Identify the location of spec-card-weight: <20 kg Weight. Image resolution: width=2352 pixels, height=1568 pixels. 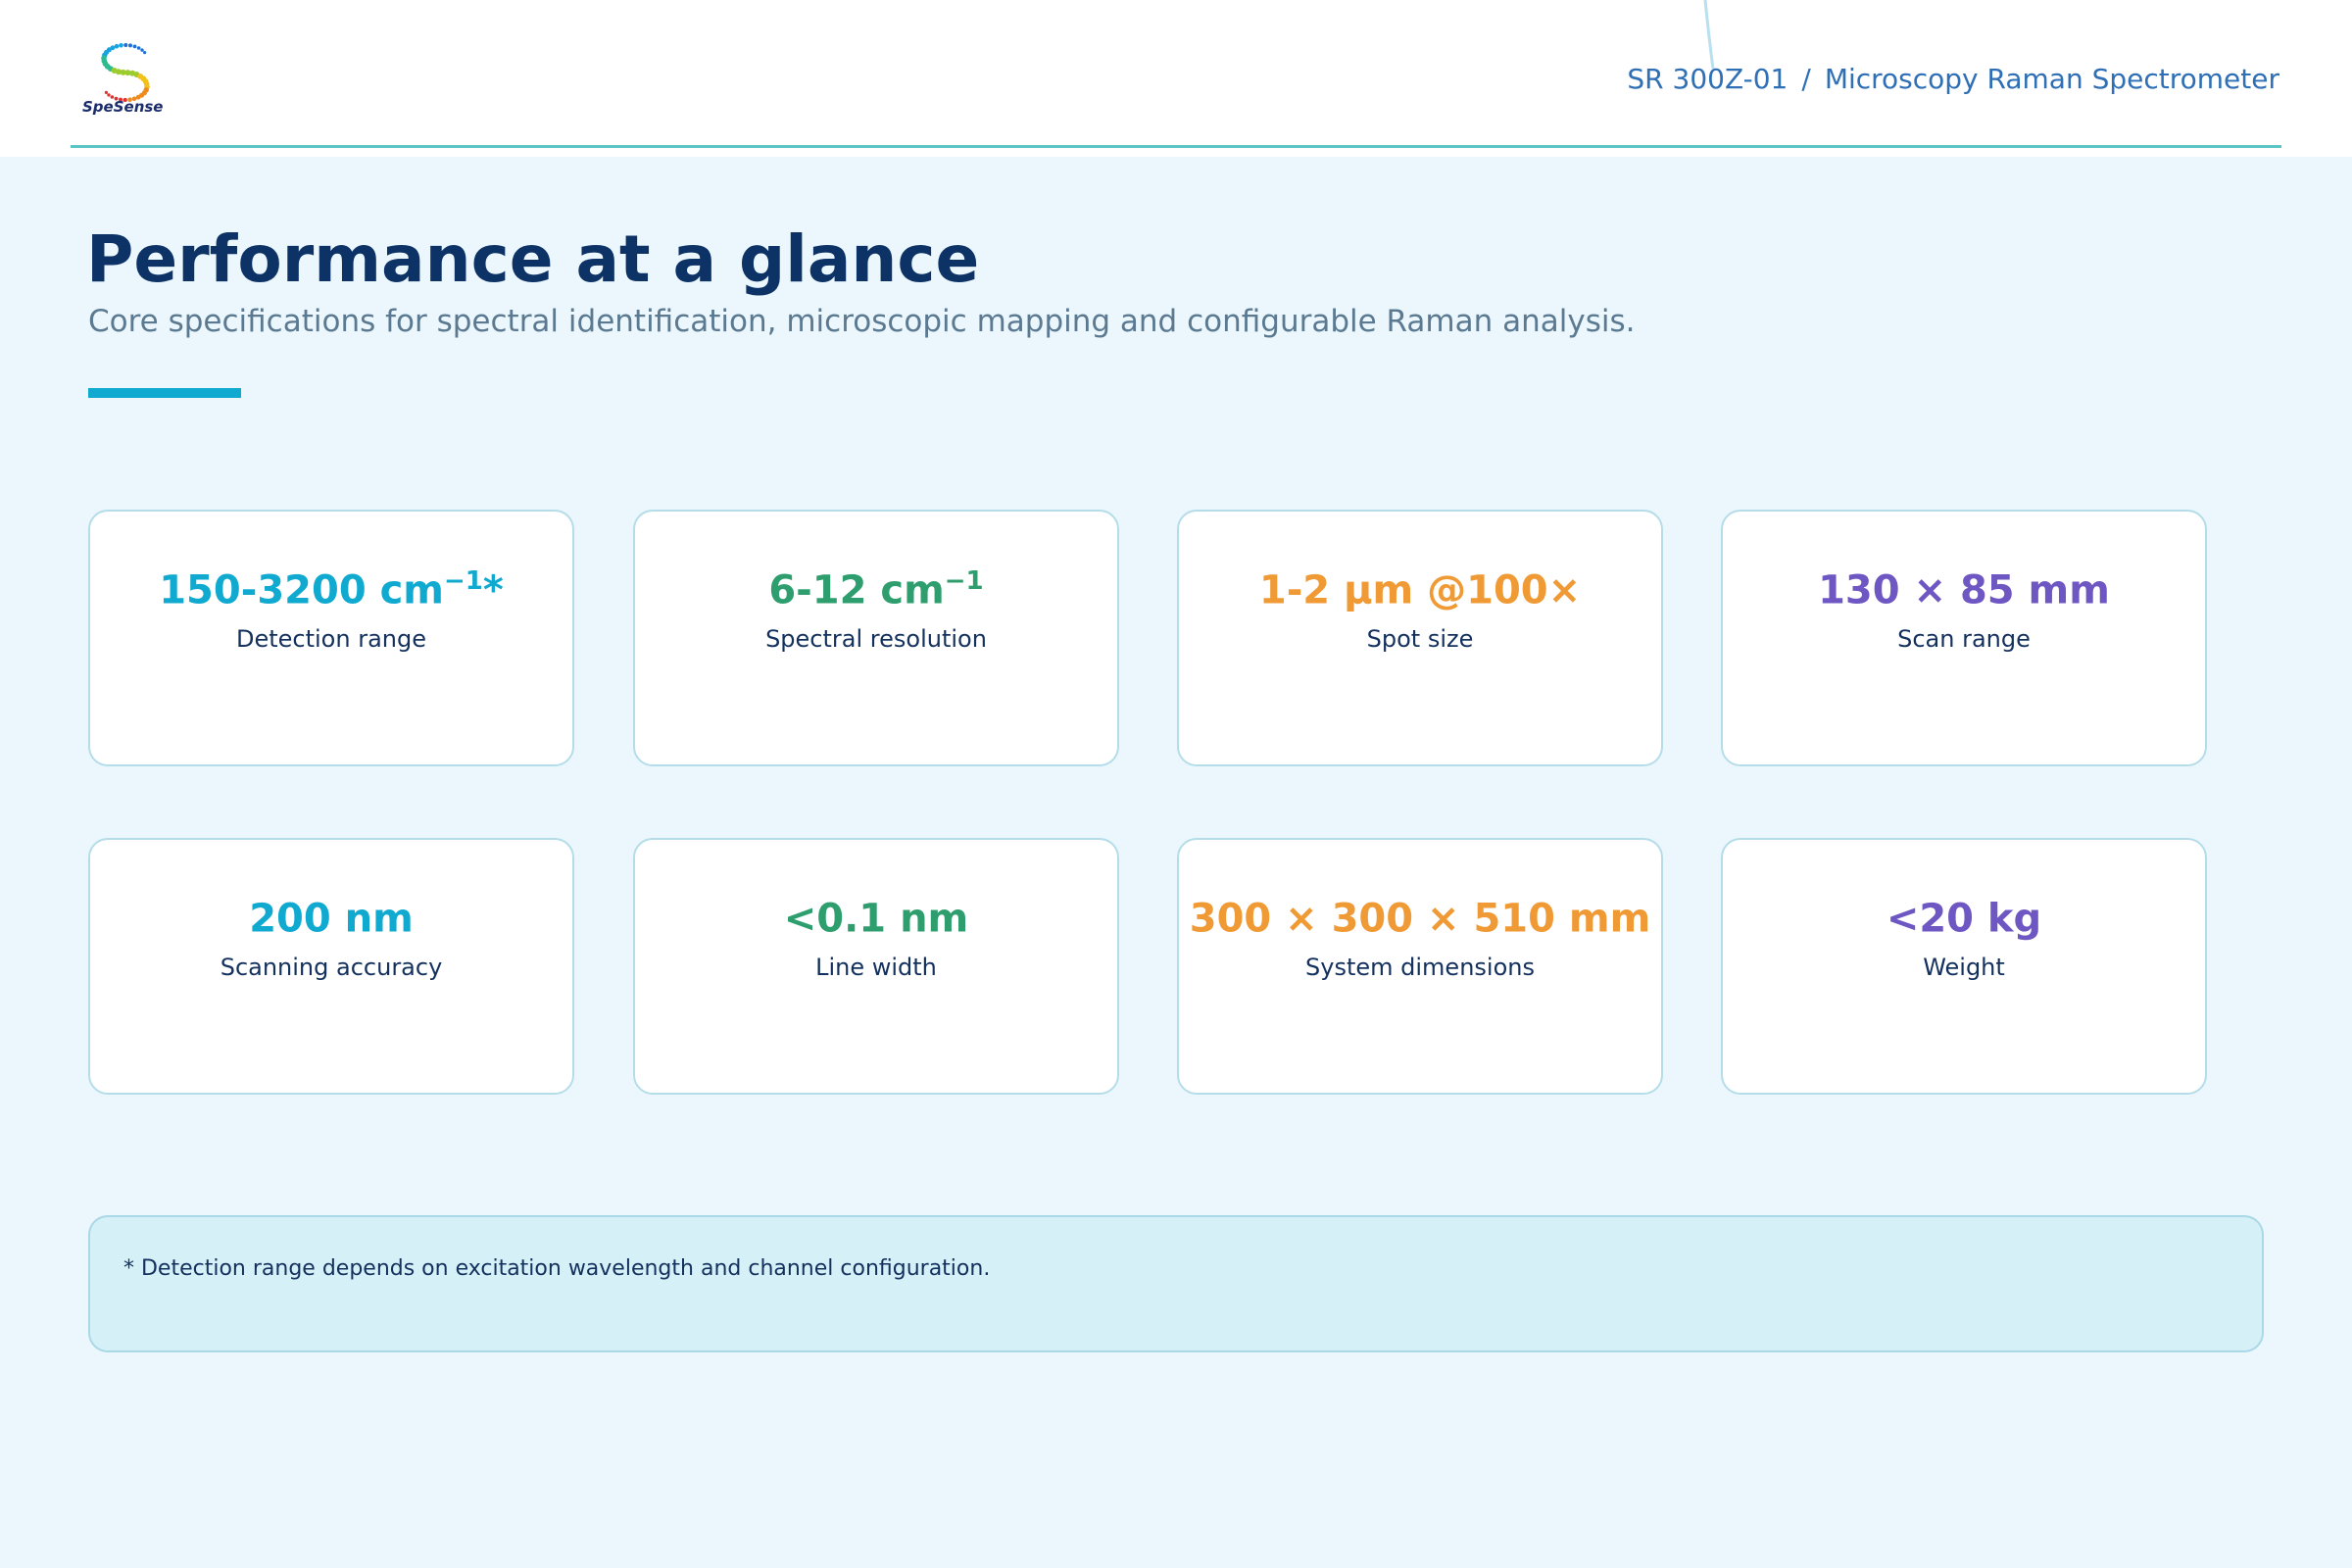
(1964, 966).